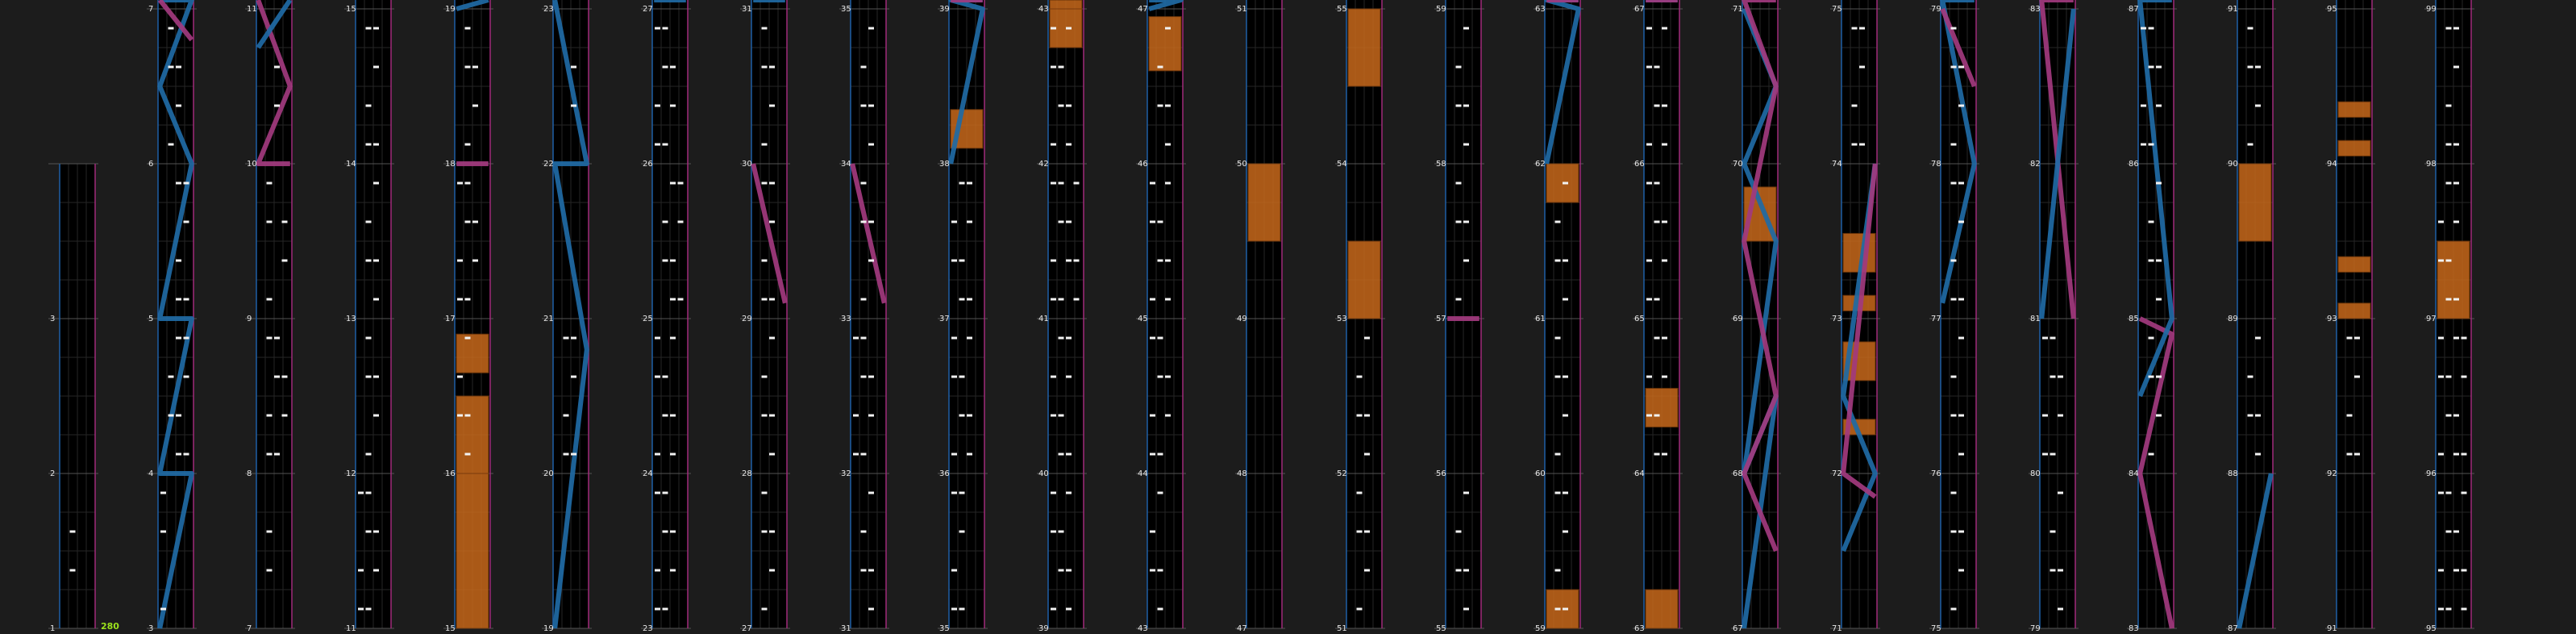 The width and height of the screenshot is (2576, 634). Describe the element at coordinates (1837, 628) in the screenshot. I see `measure-number: 71` at that location.